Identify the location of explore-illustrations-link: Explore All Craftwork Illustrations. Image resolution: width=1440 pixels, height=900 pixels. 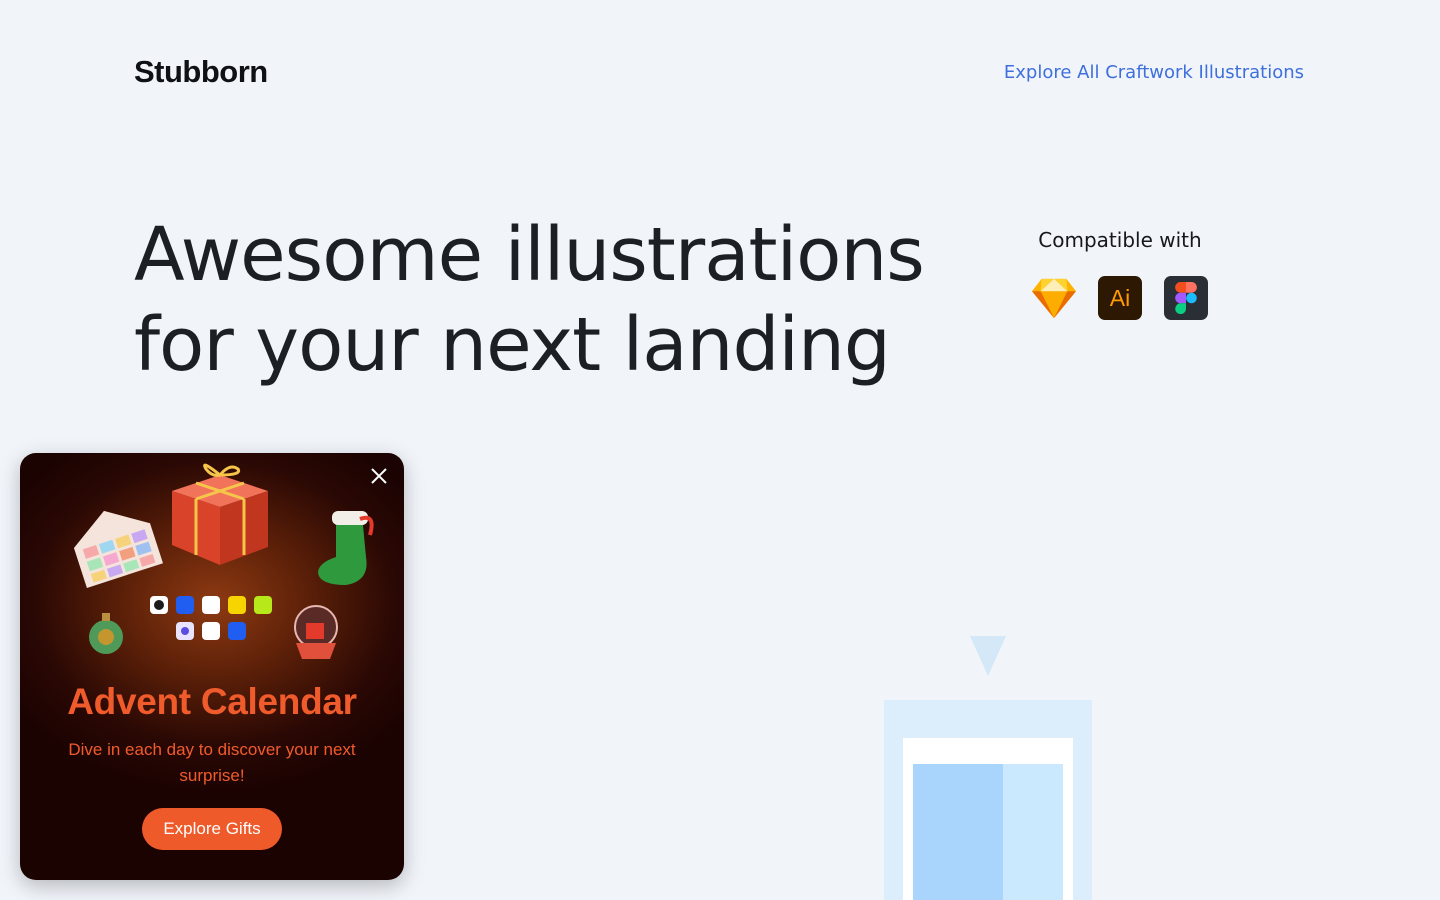
(1154, 72).